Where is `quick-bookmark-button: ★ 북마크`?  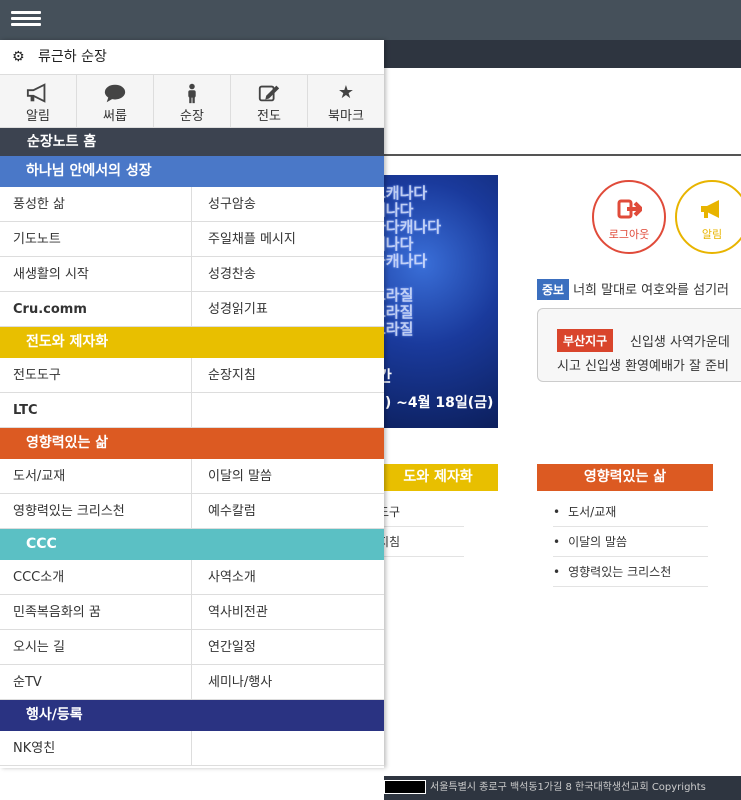
quick-bookmark-button: ★ 북마크 is located at coordinates (346, 101).